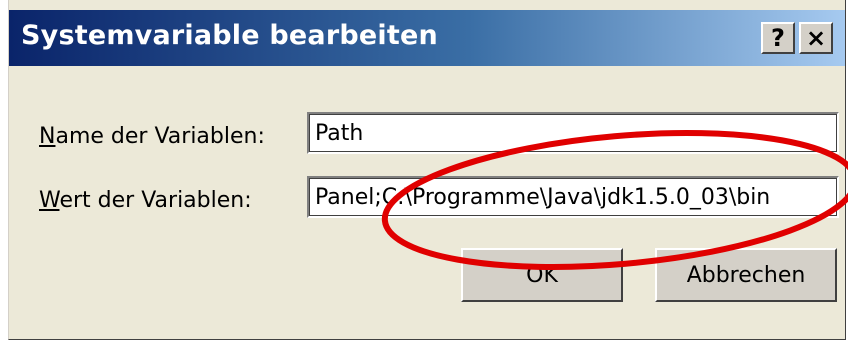 This screenshot has width=848, height=342. What do you see at coordinates (155, 200) in the screenshot?
I see `value-label-text: ert der Variablen:` at bounding box center [155, 200].